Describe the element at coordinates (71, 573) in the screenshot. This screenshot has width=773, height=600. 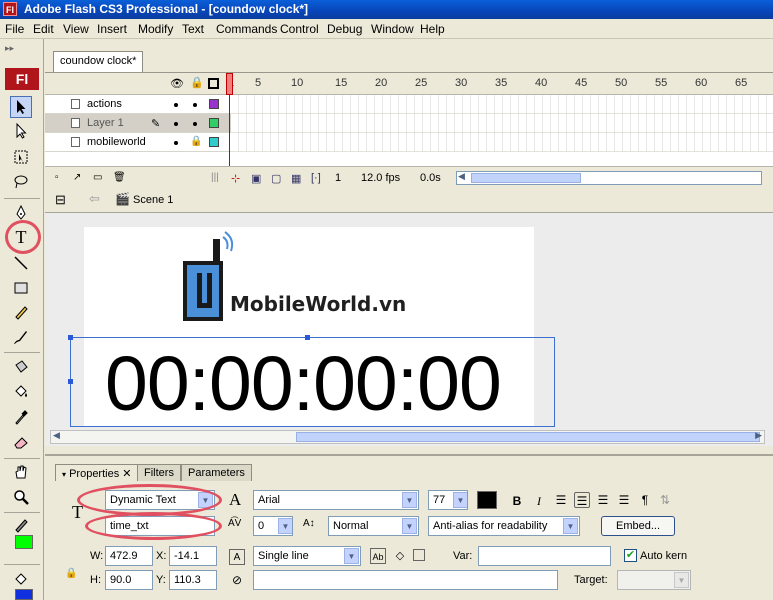
I see `lock-proportions-icon: 🔒` at that location.